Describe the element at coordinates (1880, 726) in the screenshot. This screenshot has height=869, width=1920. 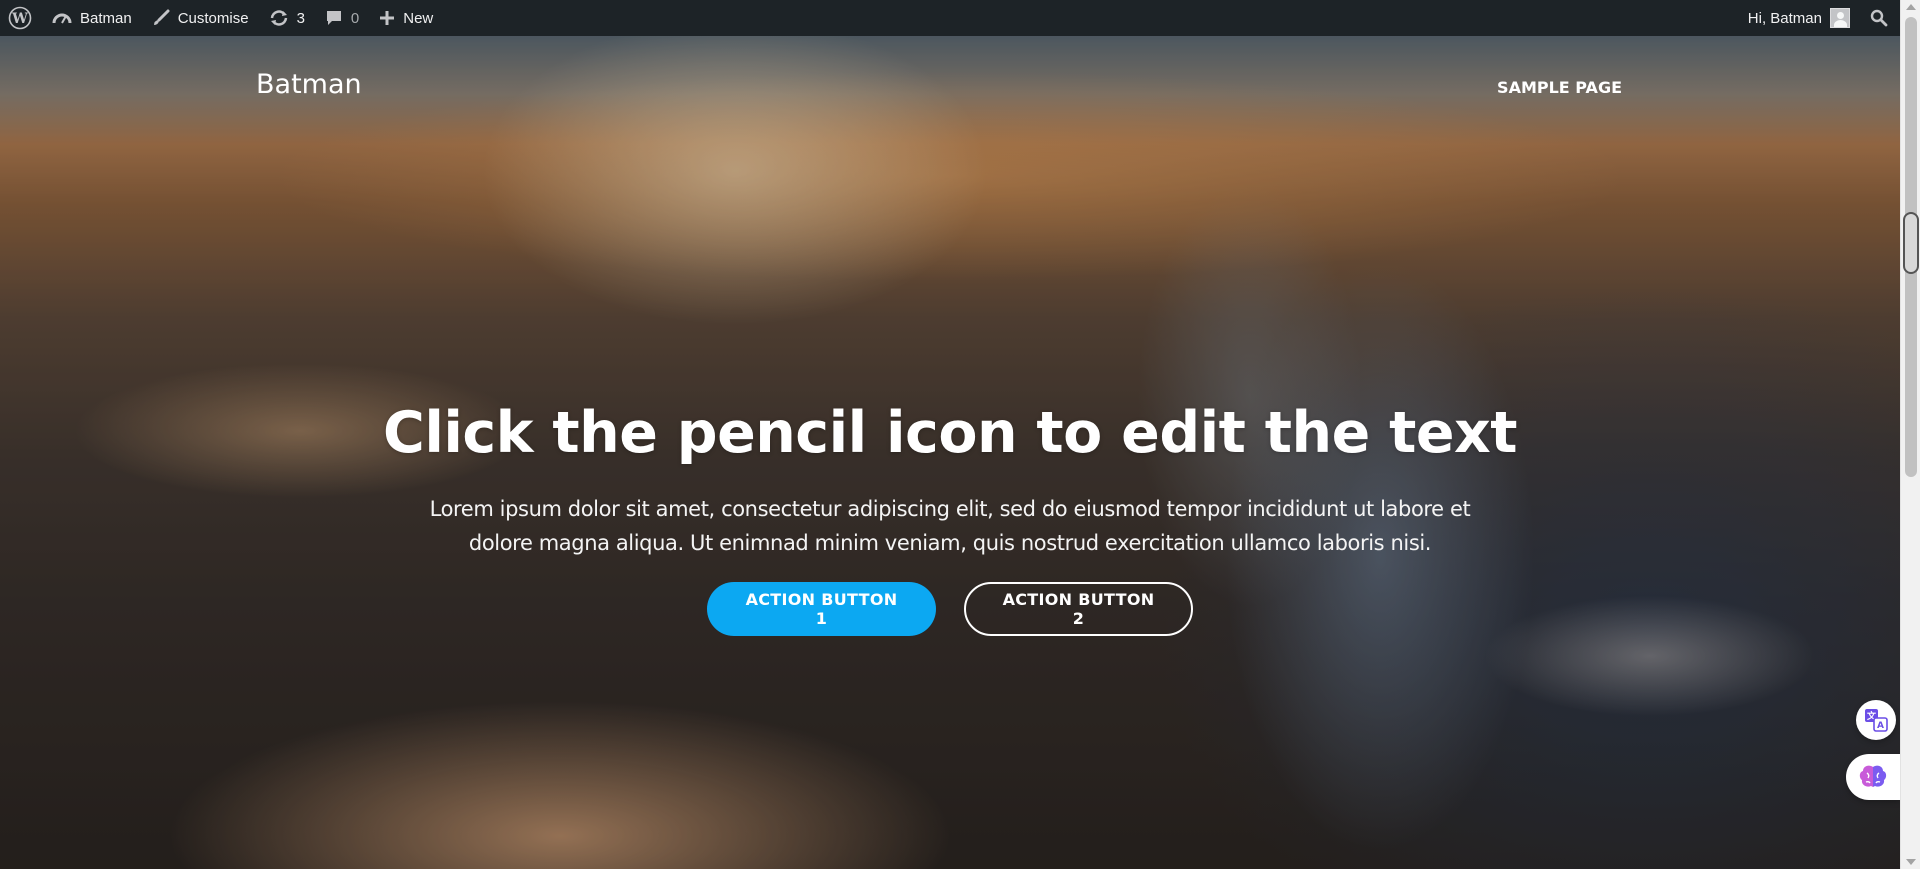
I see `svg-text: A` at that location.